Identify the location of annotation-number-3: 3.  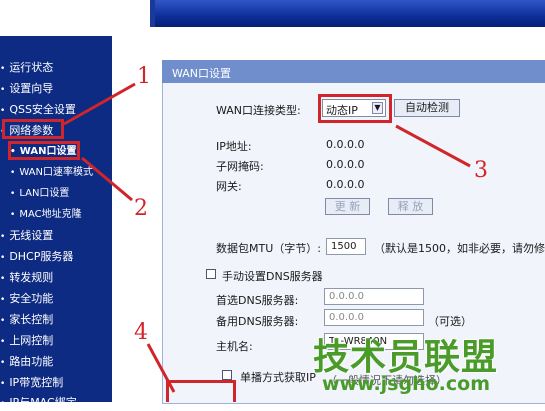
(481, 170).